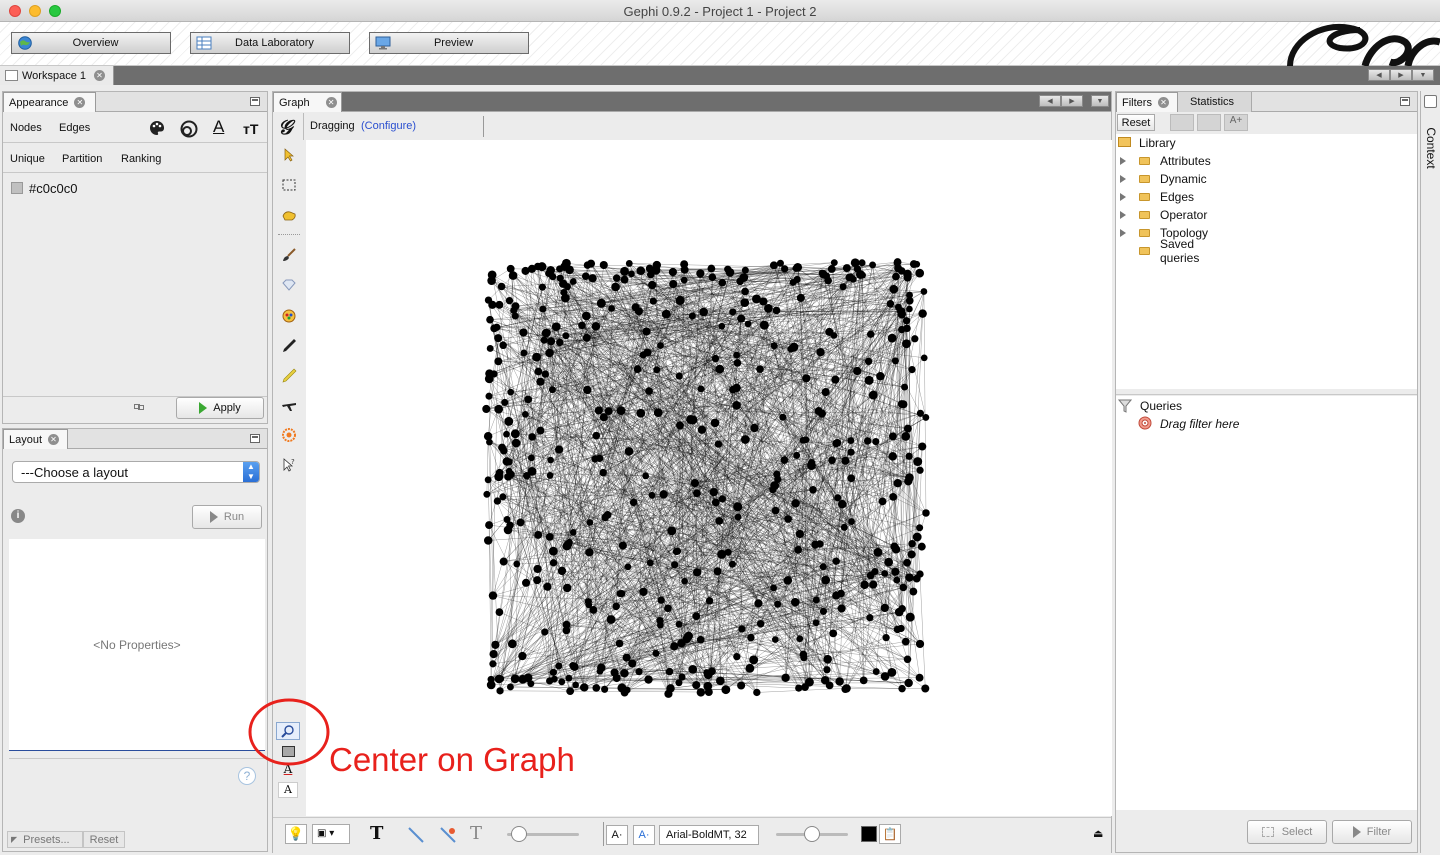 Image resolution: width=1440 pixels, height=855 pixels. Describe the element at coordinates (35, 439) in the screenshot. I see `tab-layout: Layout ✕` at that location.